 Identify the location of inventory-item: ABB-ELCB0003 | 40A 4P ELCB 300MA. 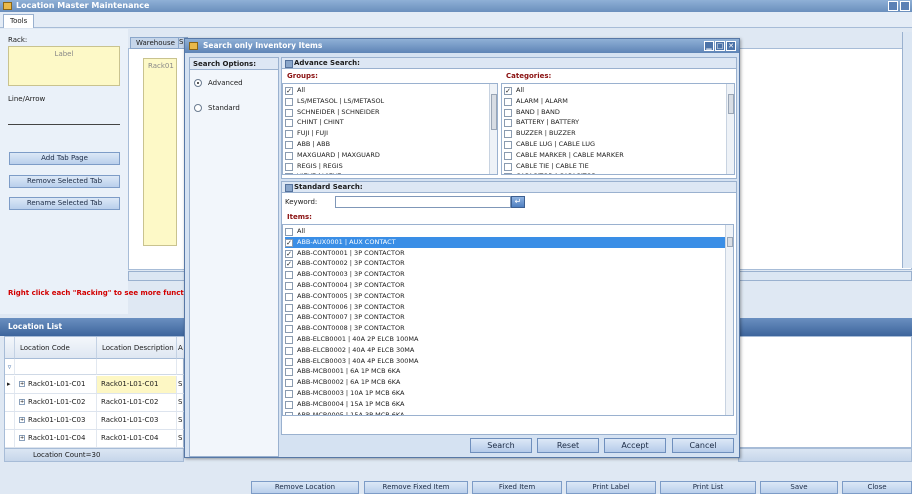
(509, 361).